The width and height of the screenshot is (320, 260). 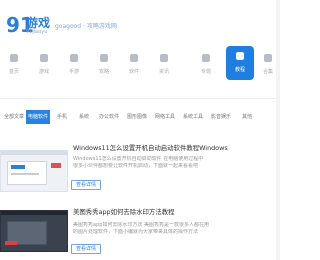 I want to click on gamepad-icon, so click(x=44, y=58).